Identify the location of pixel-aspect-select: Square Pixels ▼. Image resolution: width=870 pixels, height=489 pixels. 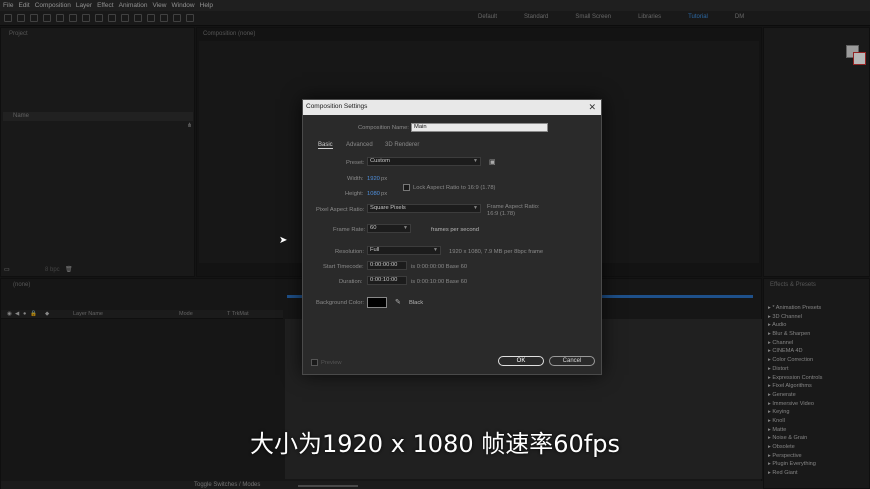
(424, 208).